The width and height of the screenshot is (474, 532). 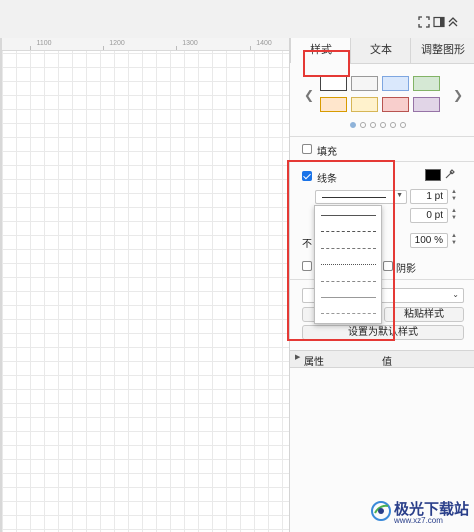 I want to click on line-option-dashed-fine, so click(x=348, y=248).